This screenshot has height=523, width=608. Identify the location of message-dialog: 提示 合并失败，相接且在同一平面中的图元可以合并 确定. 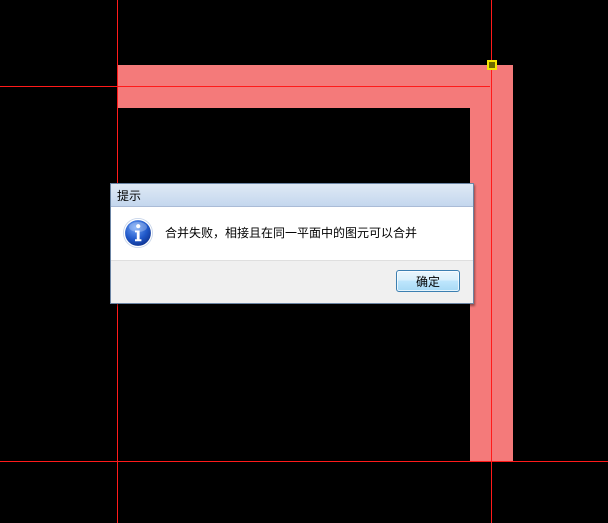
(292, 243).